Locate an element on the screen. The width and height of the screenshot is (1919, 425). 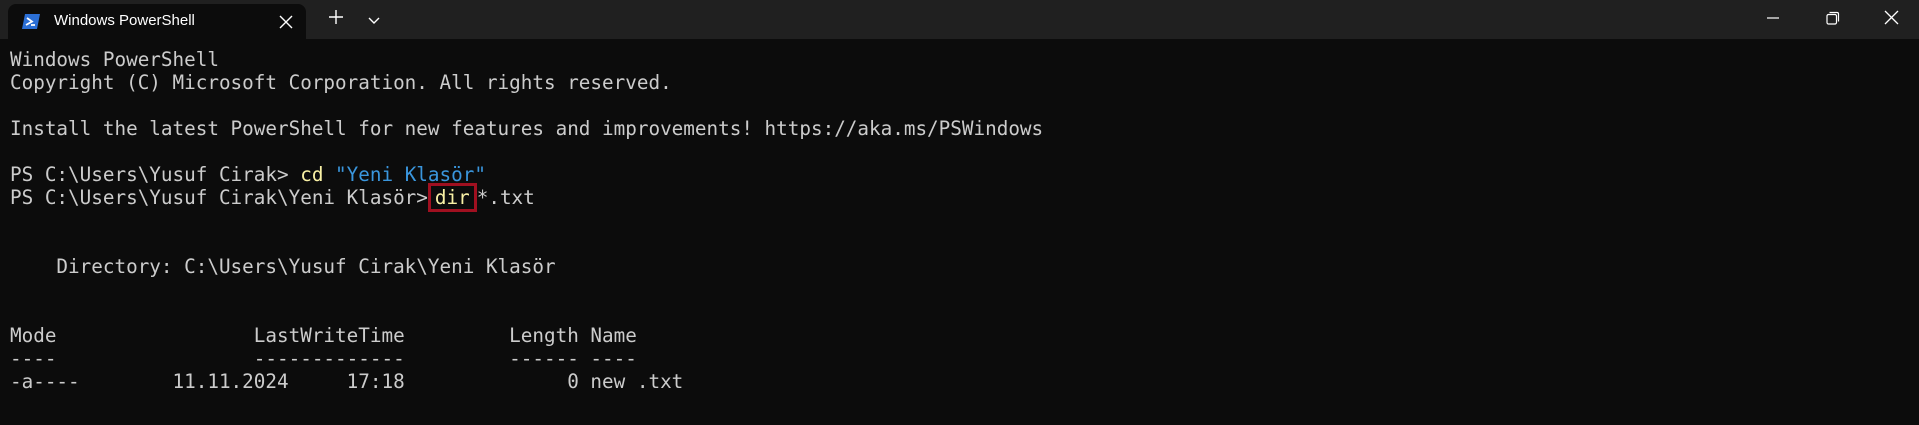
tab-windows-powershell: Windows PowerShell is located at coordinates (157, 21).